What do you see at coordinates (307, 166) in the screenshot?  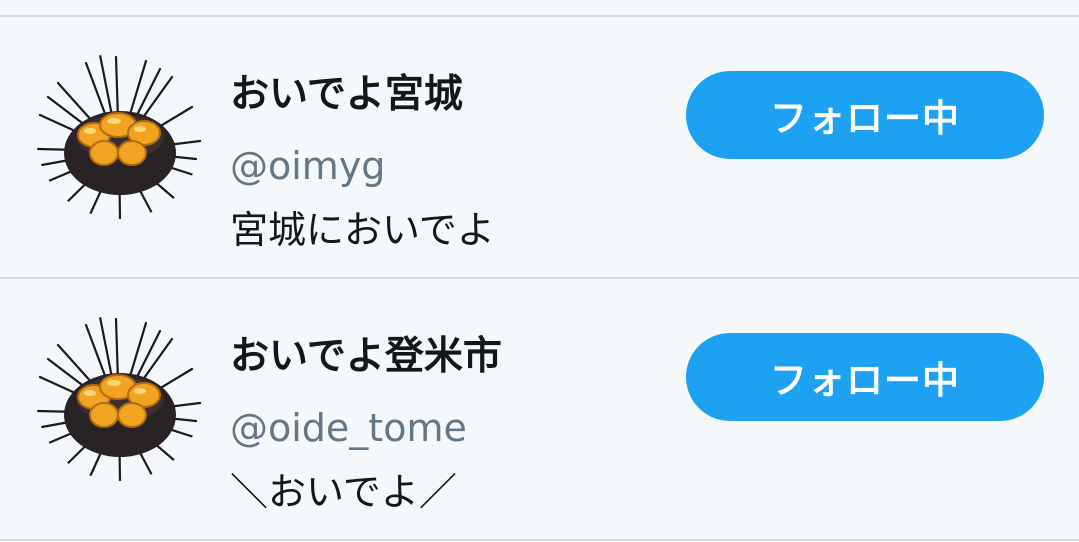 I see `account-handle: @oimyg` at bounding box center [307, 166].